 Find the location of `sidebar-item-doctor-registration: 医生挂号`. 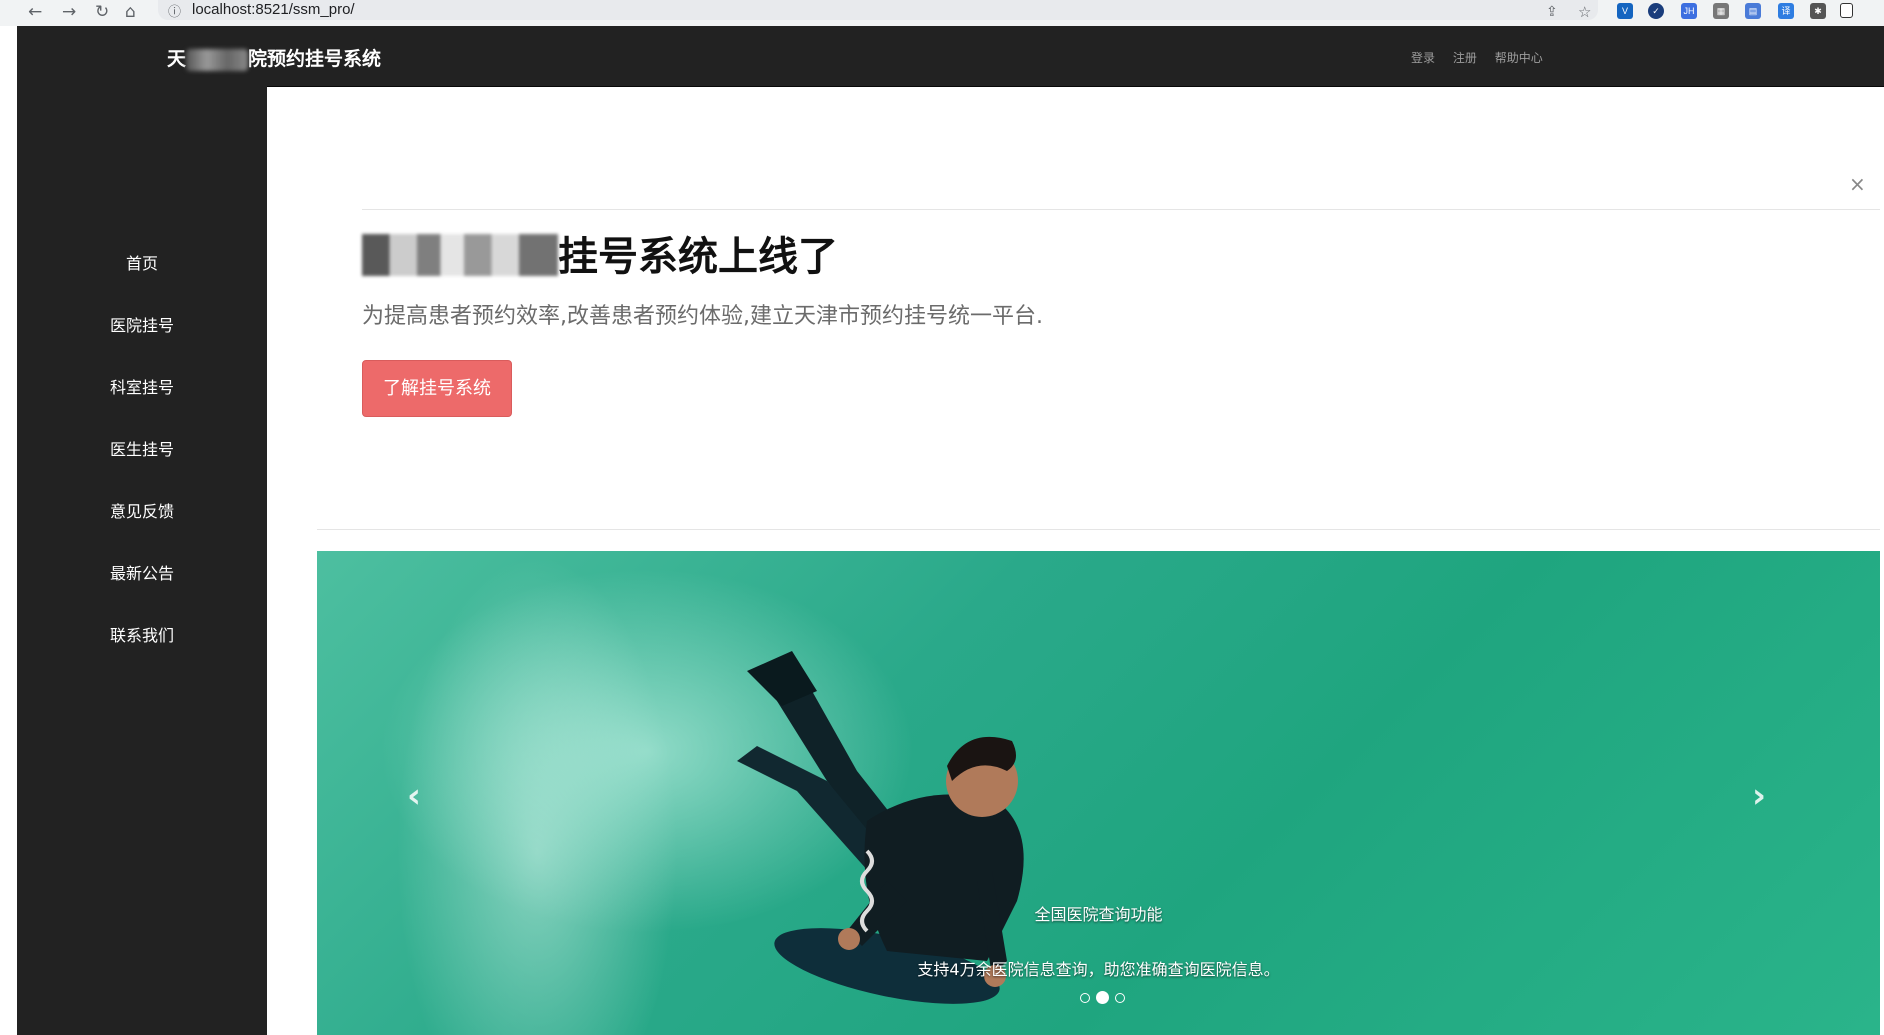

sidebar-item-doctor-registration: 医生挂号 is located at coordinates (142, 448).